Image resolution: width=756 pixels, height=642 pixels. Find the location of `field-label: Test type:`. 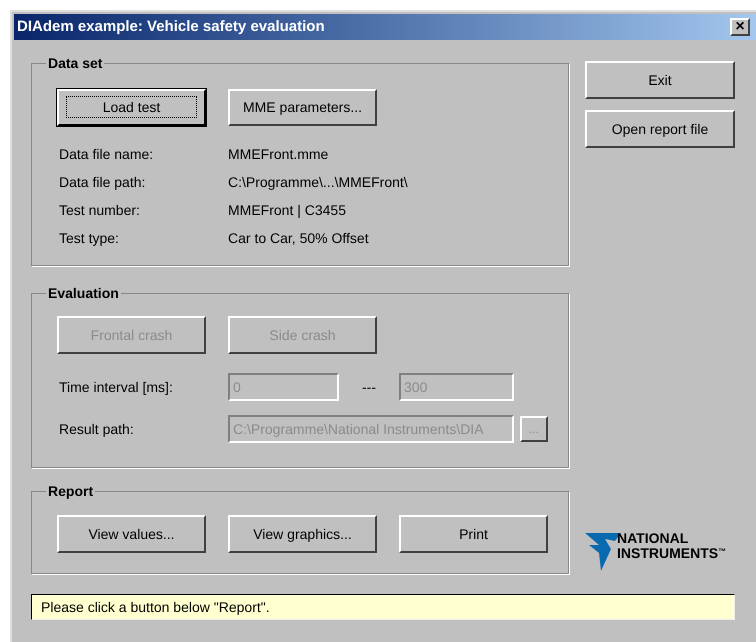

field-label: Test type: is located at coordinates (89, 238).